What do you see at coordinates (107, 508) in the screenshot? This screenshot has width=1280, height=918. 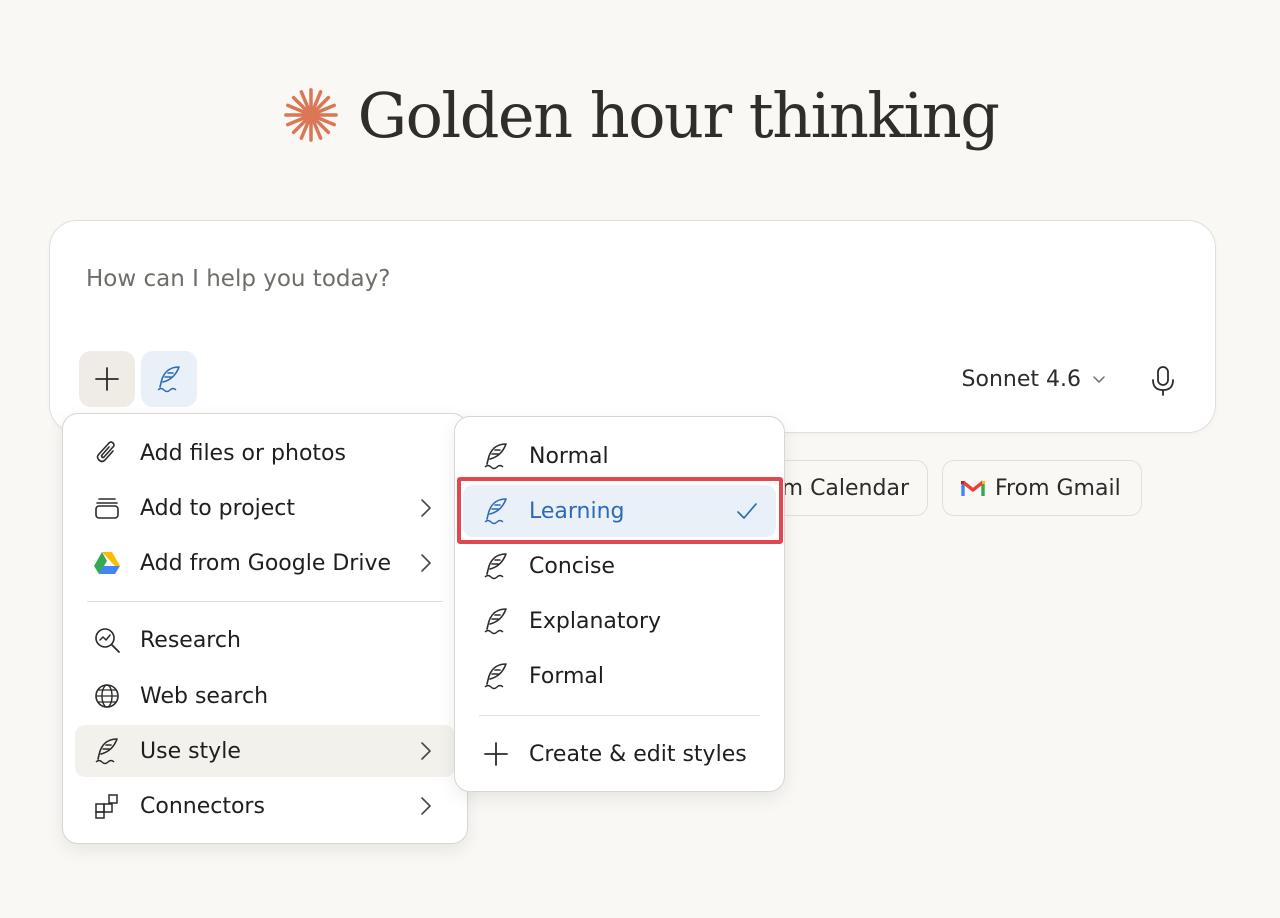 I see `project-stack-icon` at bounding box center [107, 508].